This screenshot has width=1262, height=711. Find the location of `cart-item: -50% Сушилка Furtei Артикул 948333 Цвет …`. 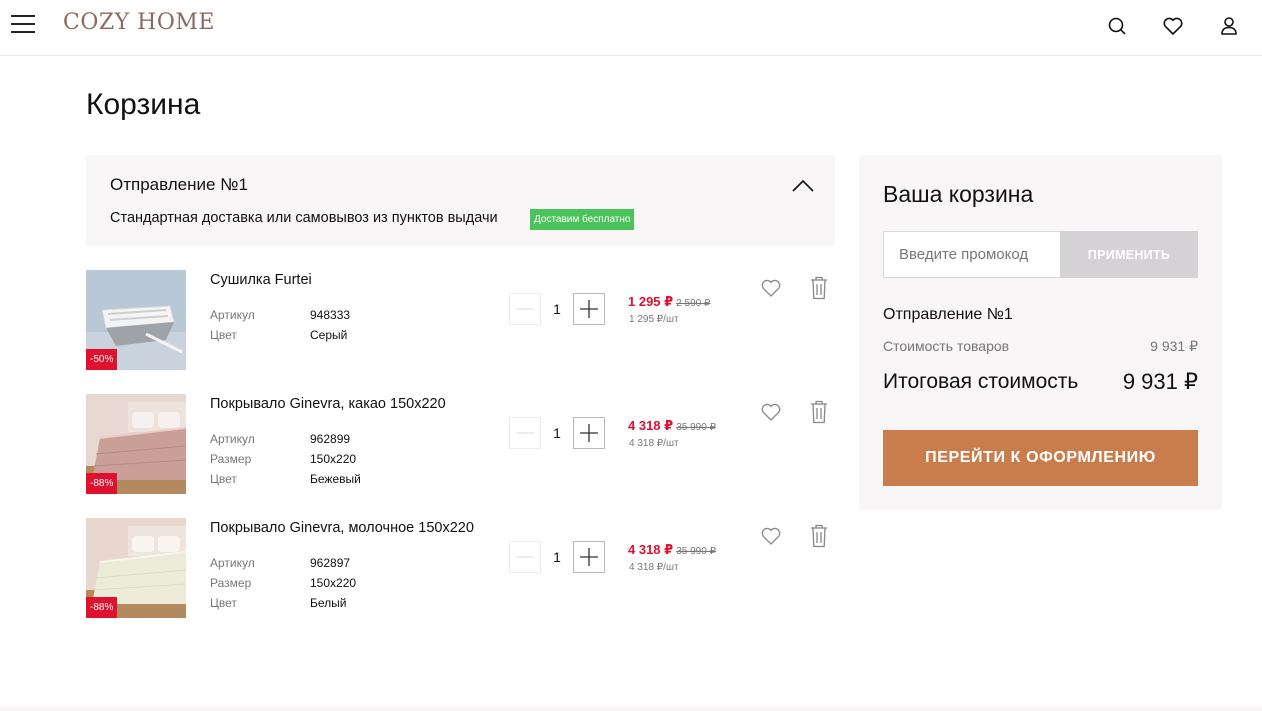

cart-item: -50% Сушилка Furtei Артикул 948333 Цвет … is located at coordinates (460, 320).